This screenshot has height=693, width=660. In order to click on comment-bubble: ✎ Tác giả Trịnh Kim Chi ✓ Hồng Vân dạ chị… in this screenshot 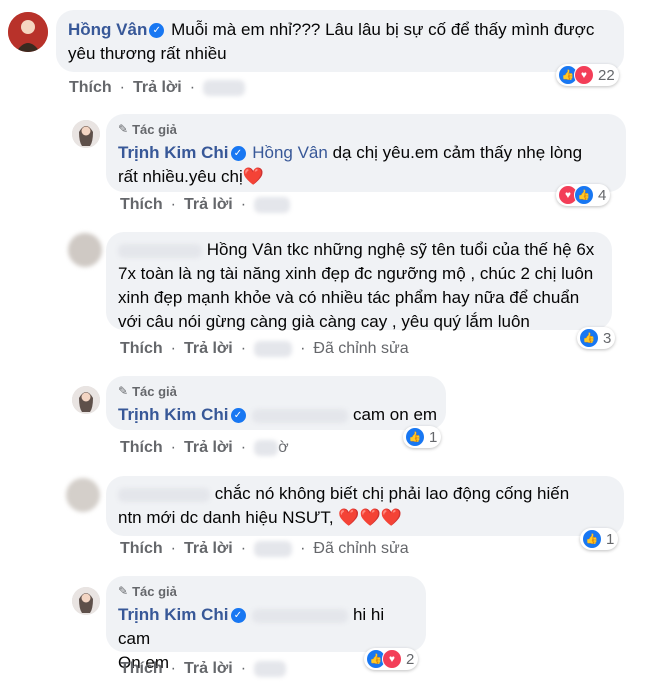, I will do `click(366, 153)`.